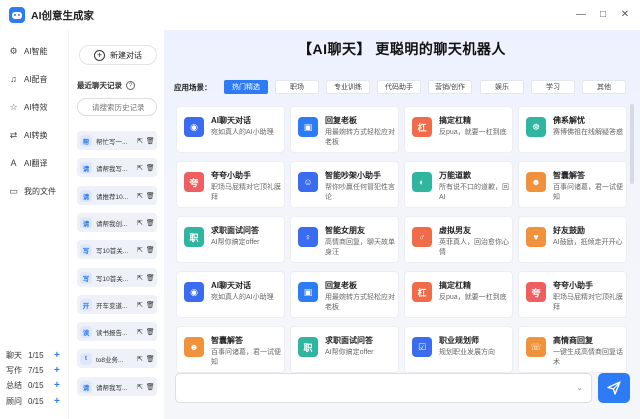  I want to click on scenario-card: ☺ 智能吵架小助手 帮你吵赢任何冒犯性言论, so click(344, 184).